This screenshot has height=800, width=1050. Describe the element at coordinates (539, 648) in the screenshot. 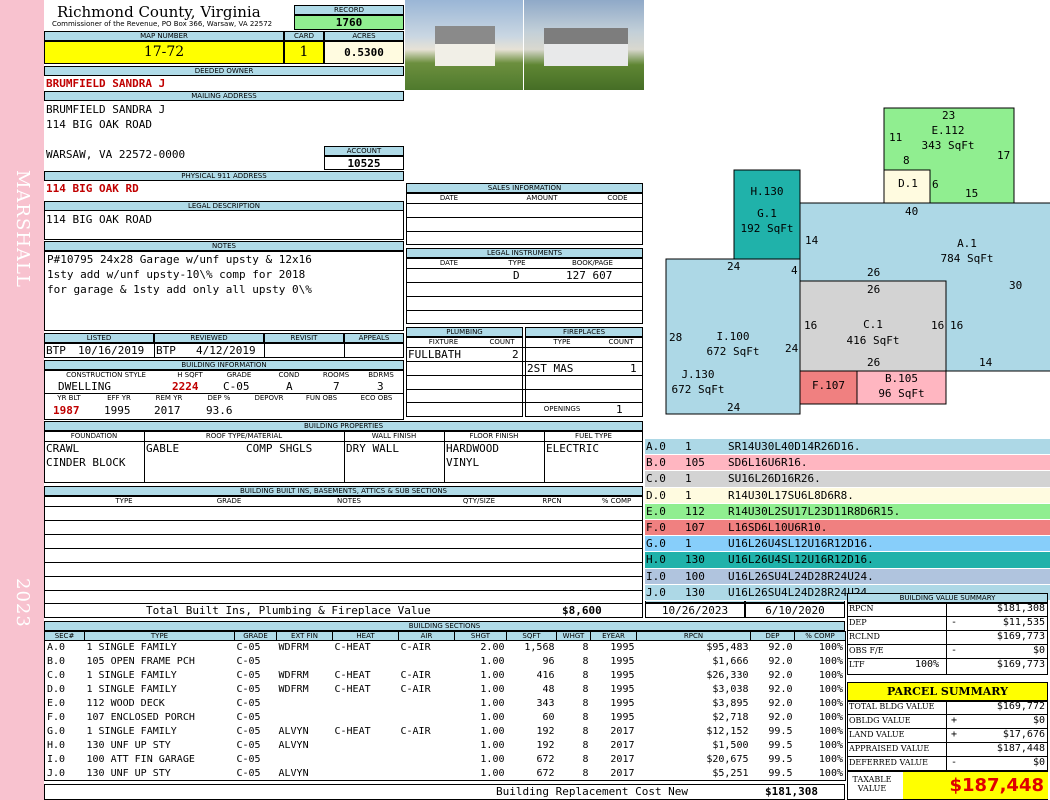

I see `section-cell: 1,568` at that location.